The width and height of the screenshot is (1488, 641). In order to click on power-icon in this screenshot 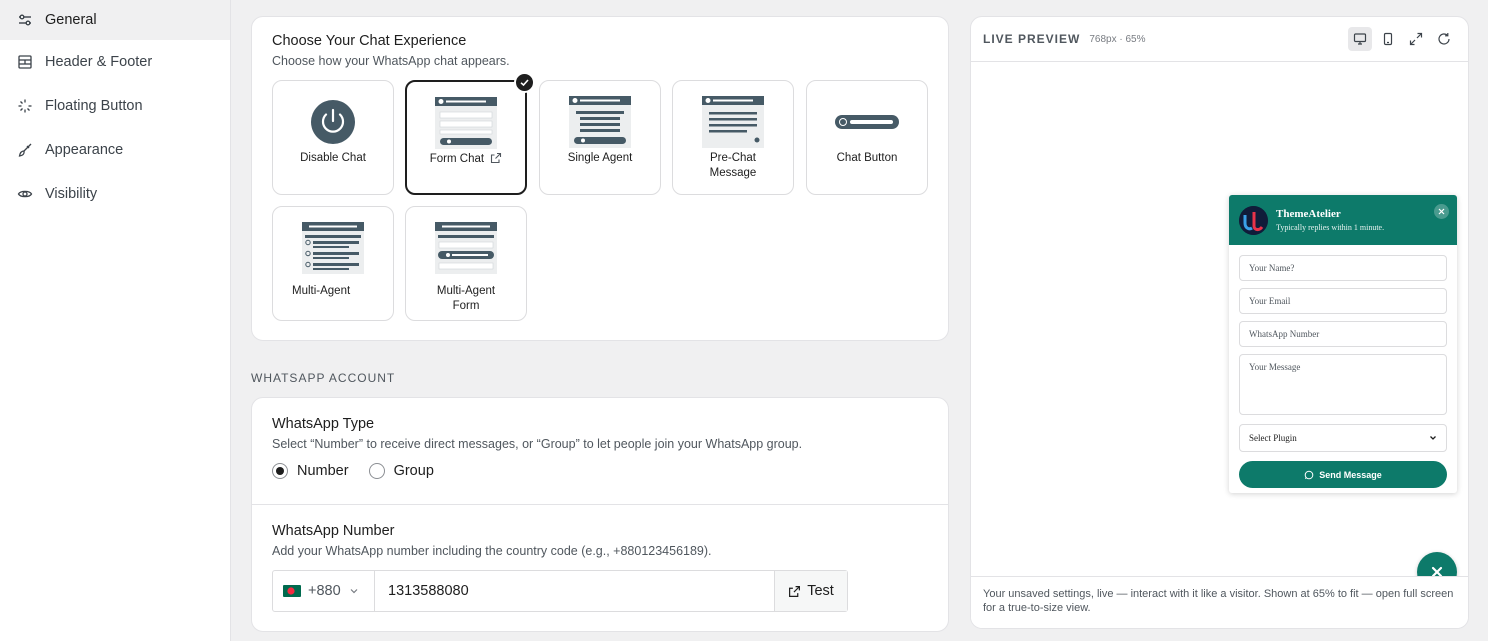, I will do `click(333, 122)`.